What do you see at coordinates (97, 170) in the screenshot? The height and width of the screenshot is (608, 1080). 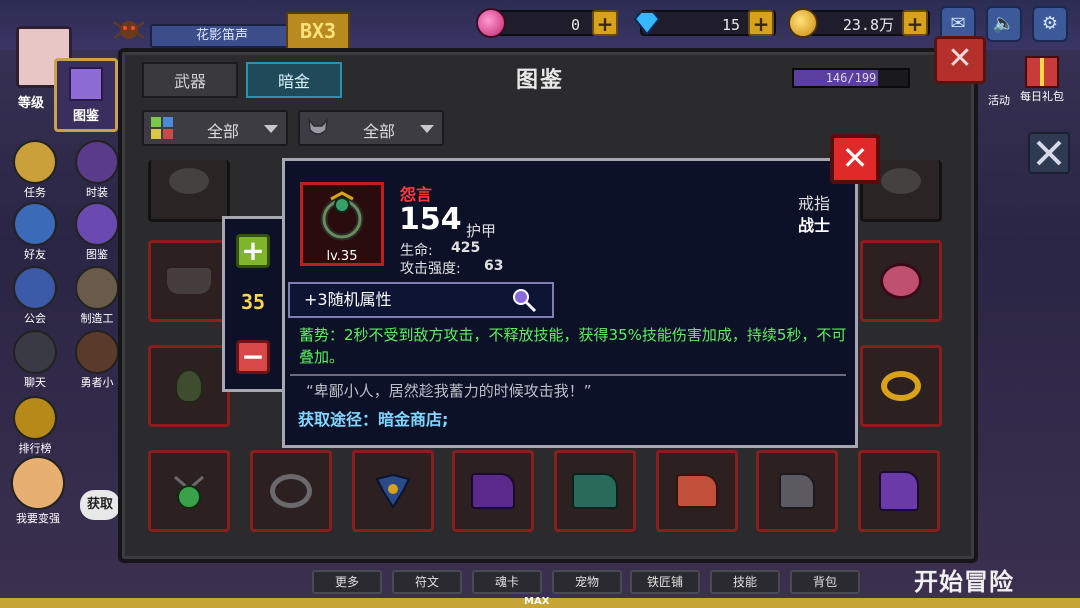 I see `sidebar-item-fashion: 时装` at bounding box center [97, 170].